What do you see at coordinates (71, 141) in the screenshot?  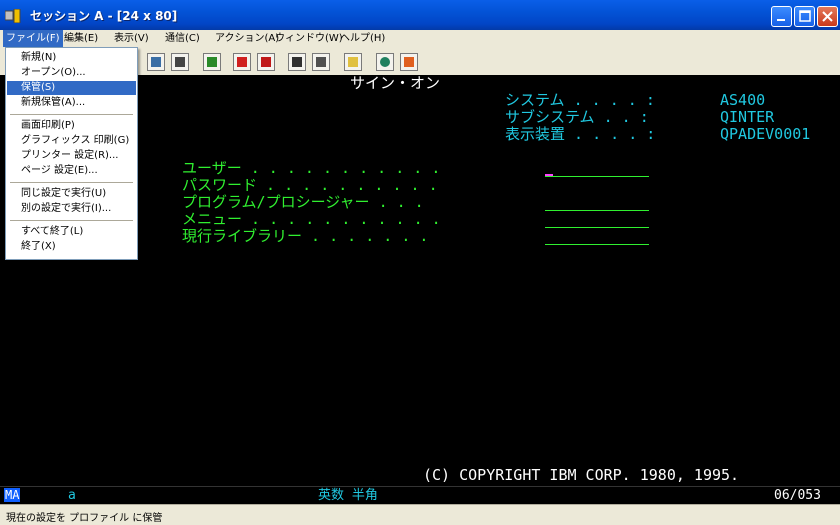 I see `menu-item-print-graphics: グラフィックス 印刷(G)` at bounding box center [71, 141].